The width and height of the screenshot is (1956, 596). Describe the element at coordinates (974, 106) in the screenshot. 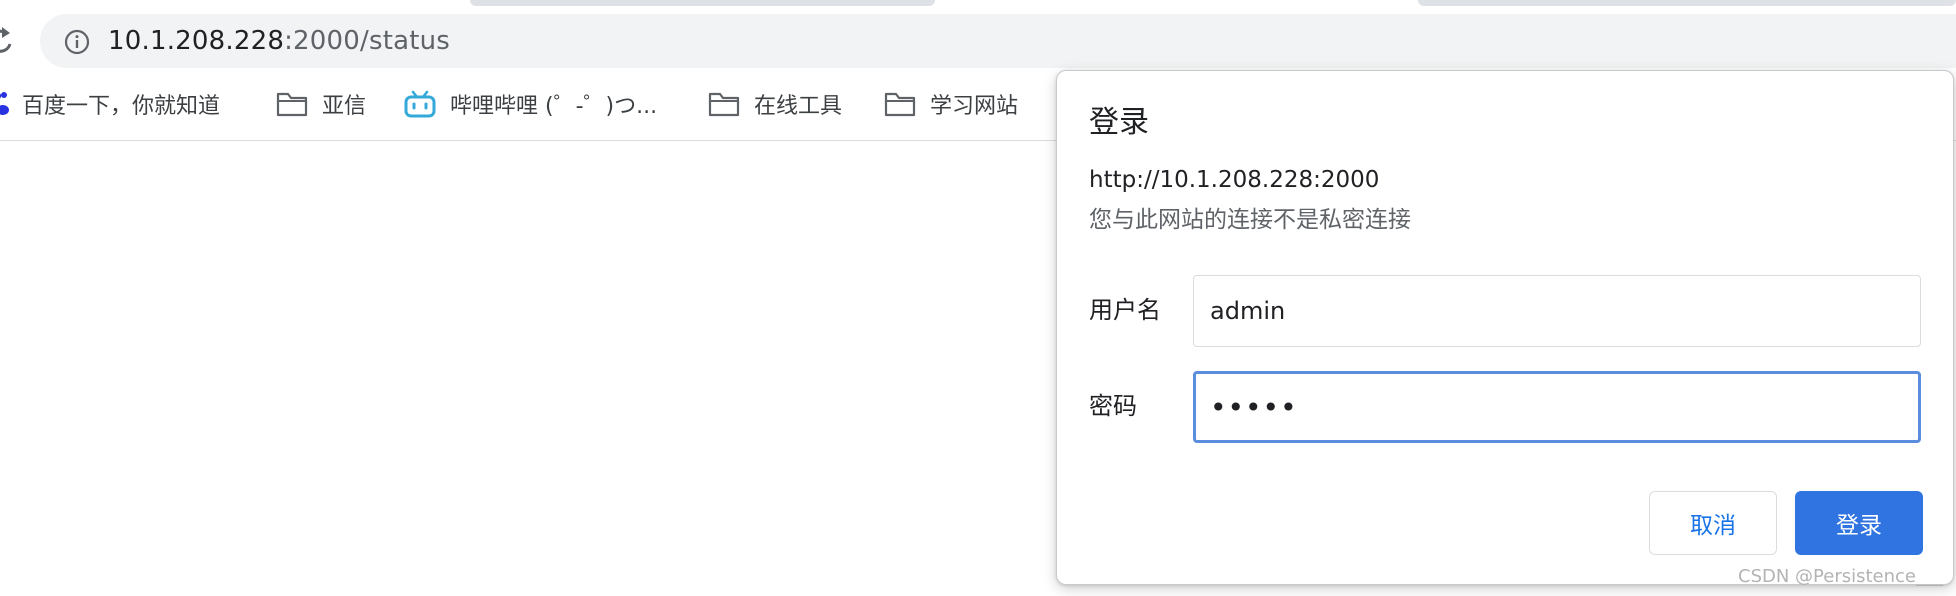

I see `bookmark-label: 学习网站` at that location.